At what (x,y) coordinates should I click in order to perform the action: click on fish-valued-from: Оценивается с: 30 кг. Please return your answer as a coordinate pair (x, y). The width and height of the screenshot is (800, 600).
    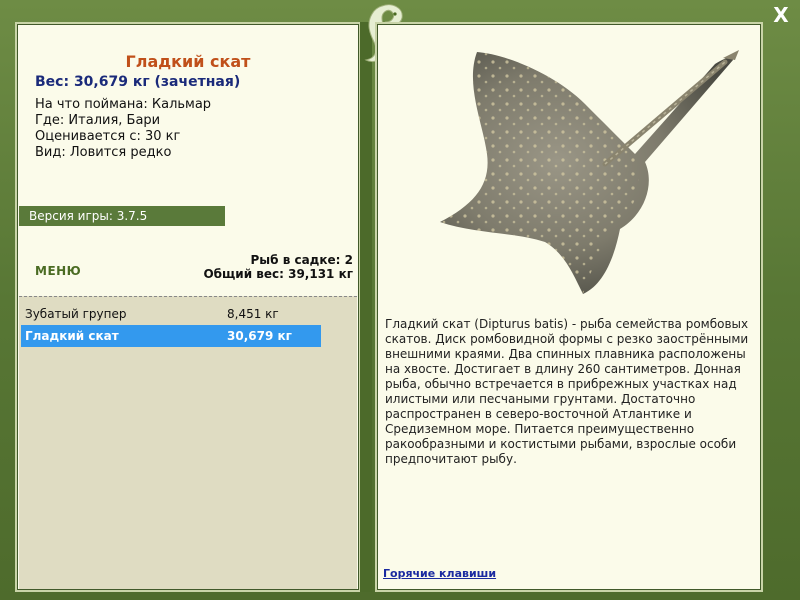
    Looking at the image, I should click on (108, 136).